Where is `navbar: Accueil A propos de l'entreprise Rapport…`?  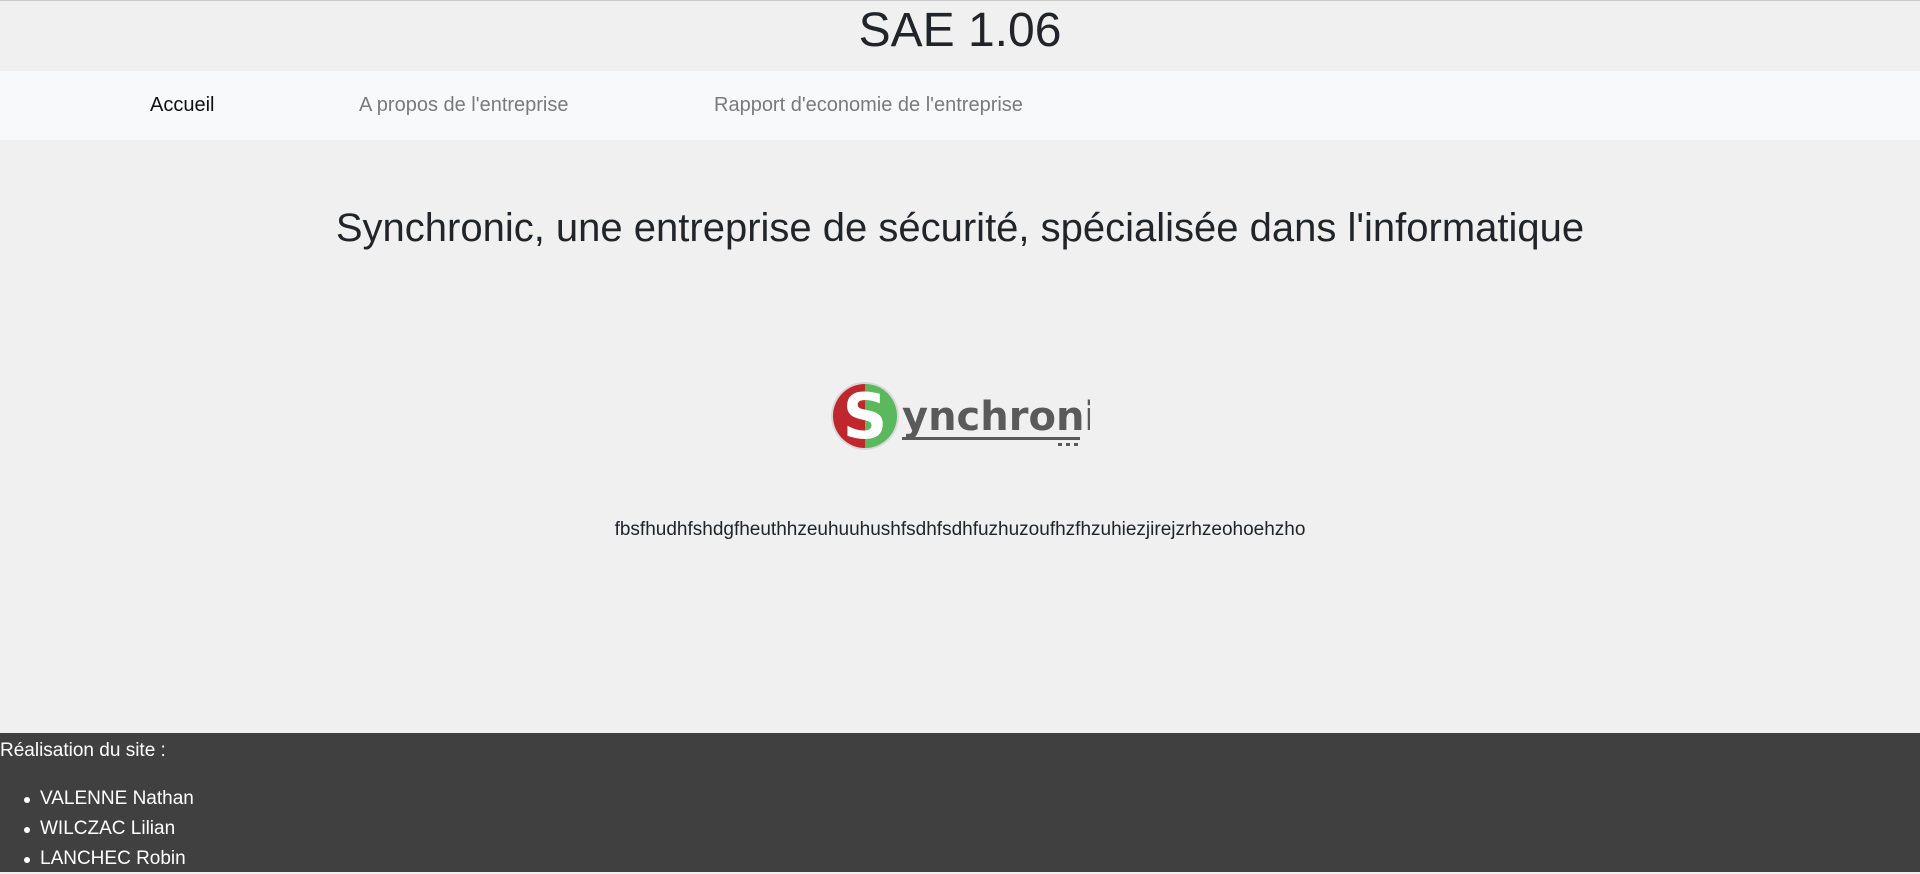 navbar: Accueil A propos de l'entreprise Rapport… is located at coordinates (960, 105).